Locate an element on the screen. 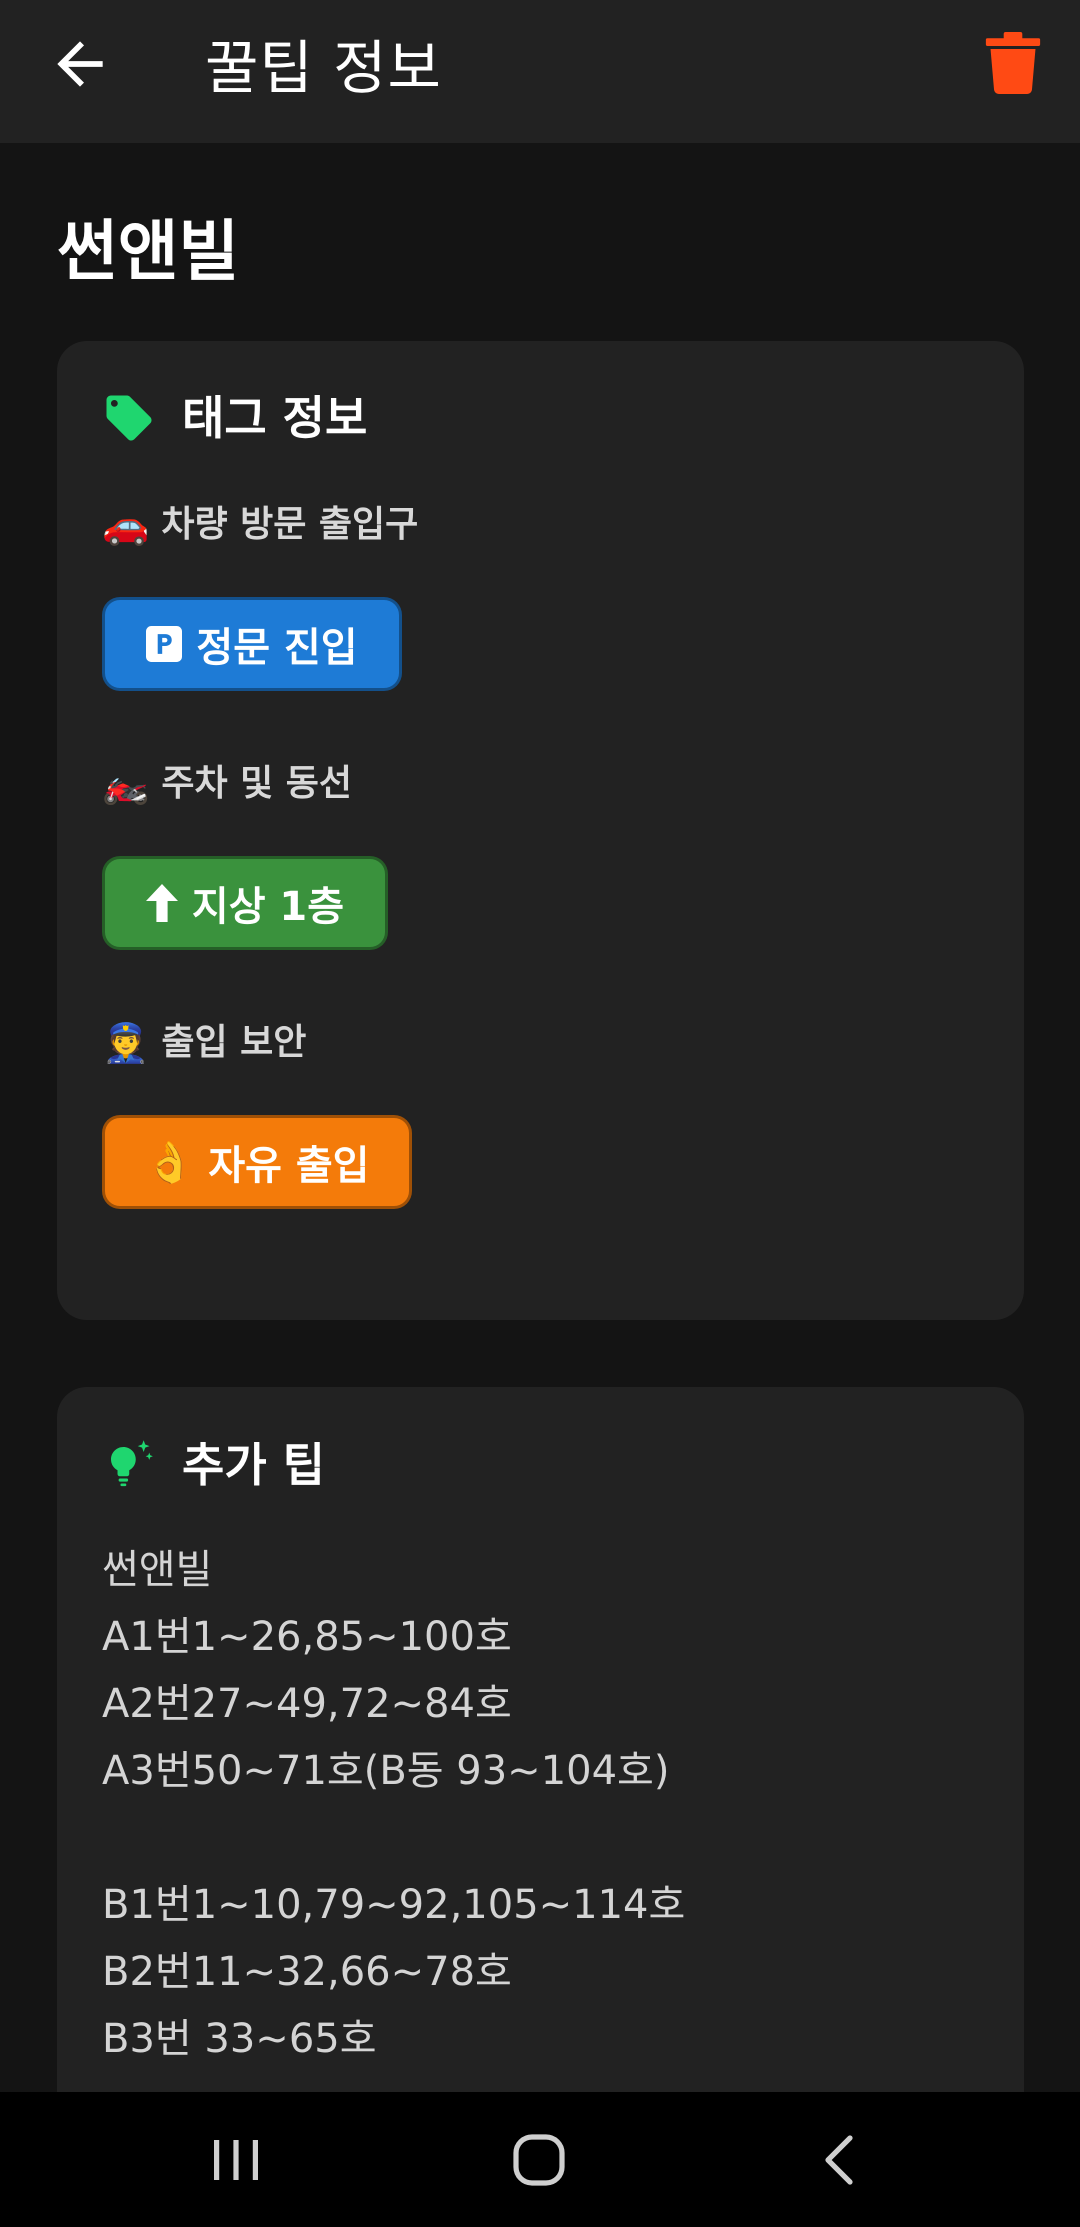 This screenshot has height=2227, width=1080. system-nav-bar is located at coordinates (540, 2159).